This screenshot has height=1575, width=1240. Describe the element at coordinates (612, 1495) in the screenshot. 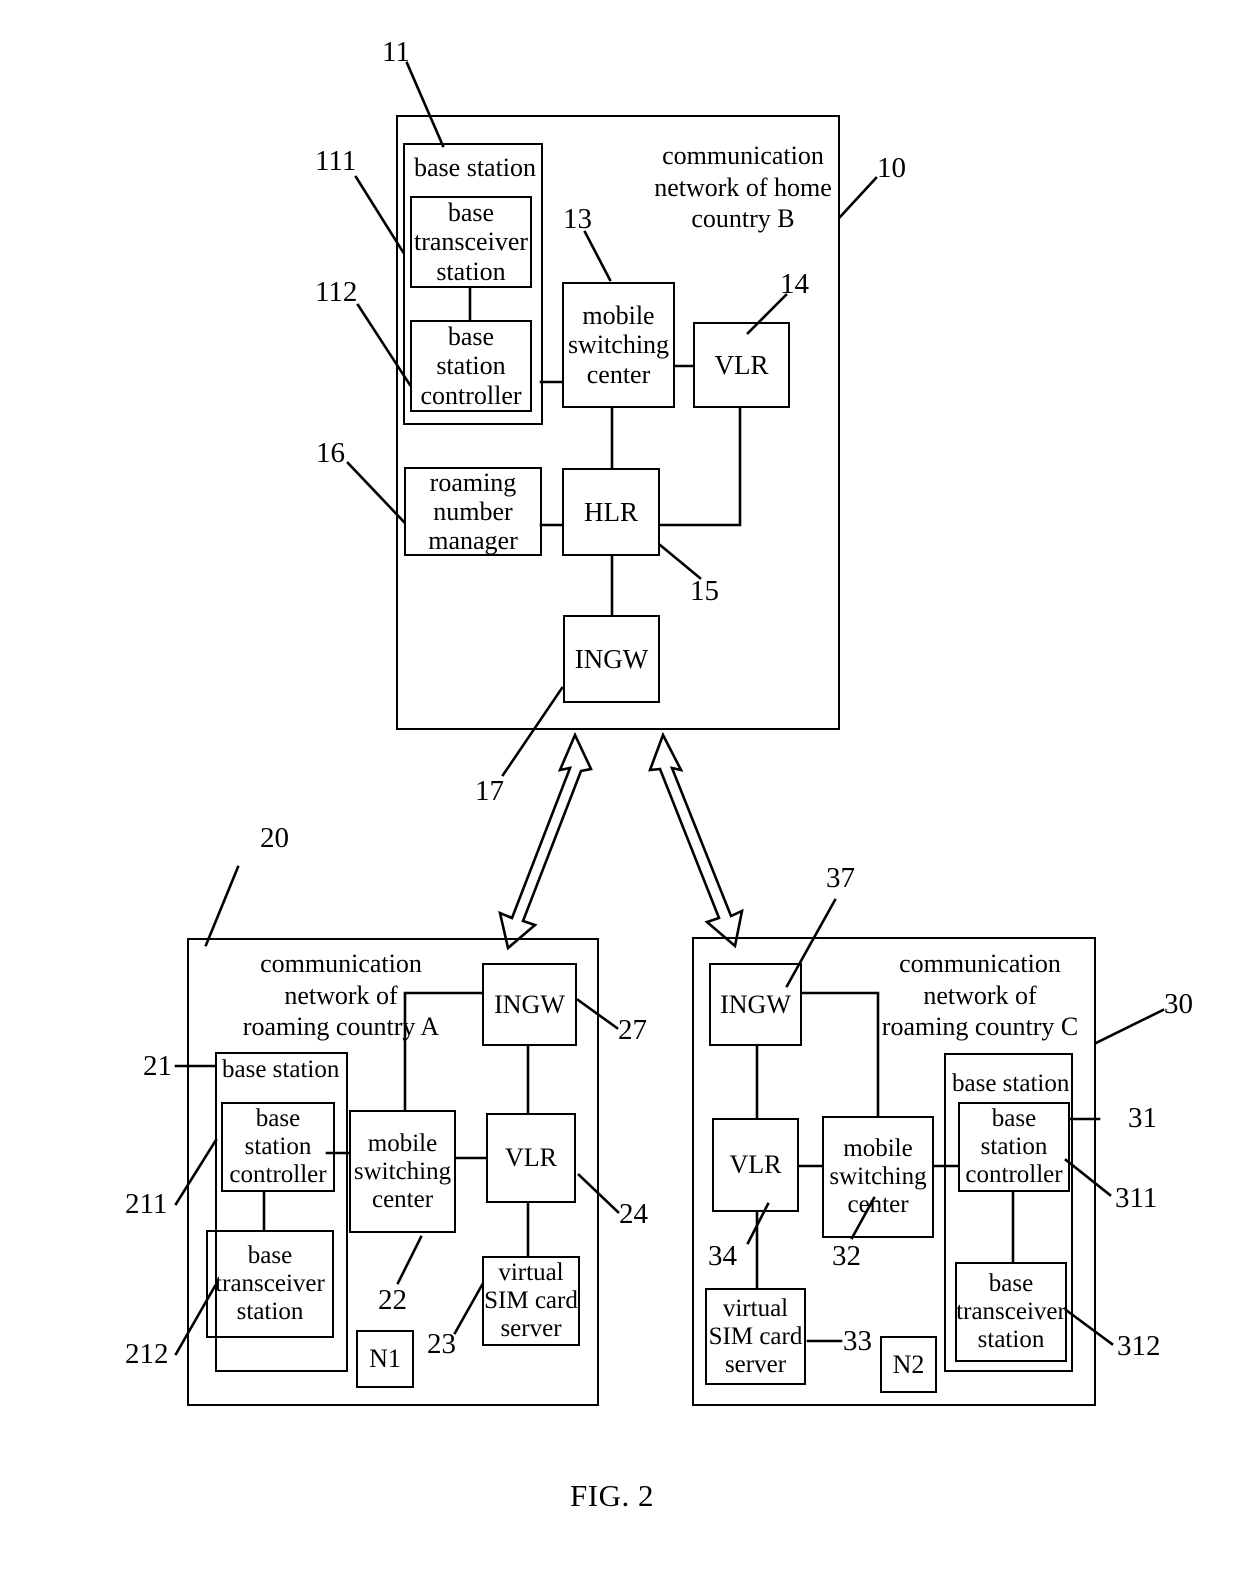

I see `figure-caption: FIG. 2` at that location.